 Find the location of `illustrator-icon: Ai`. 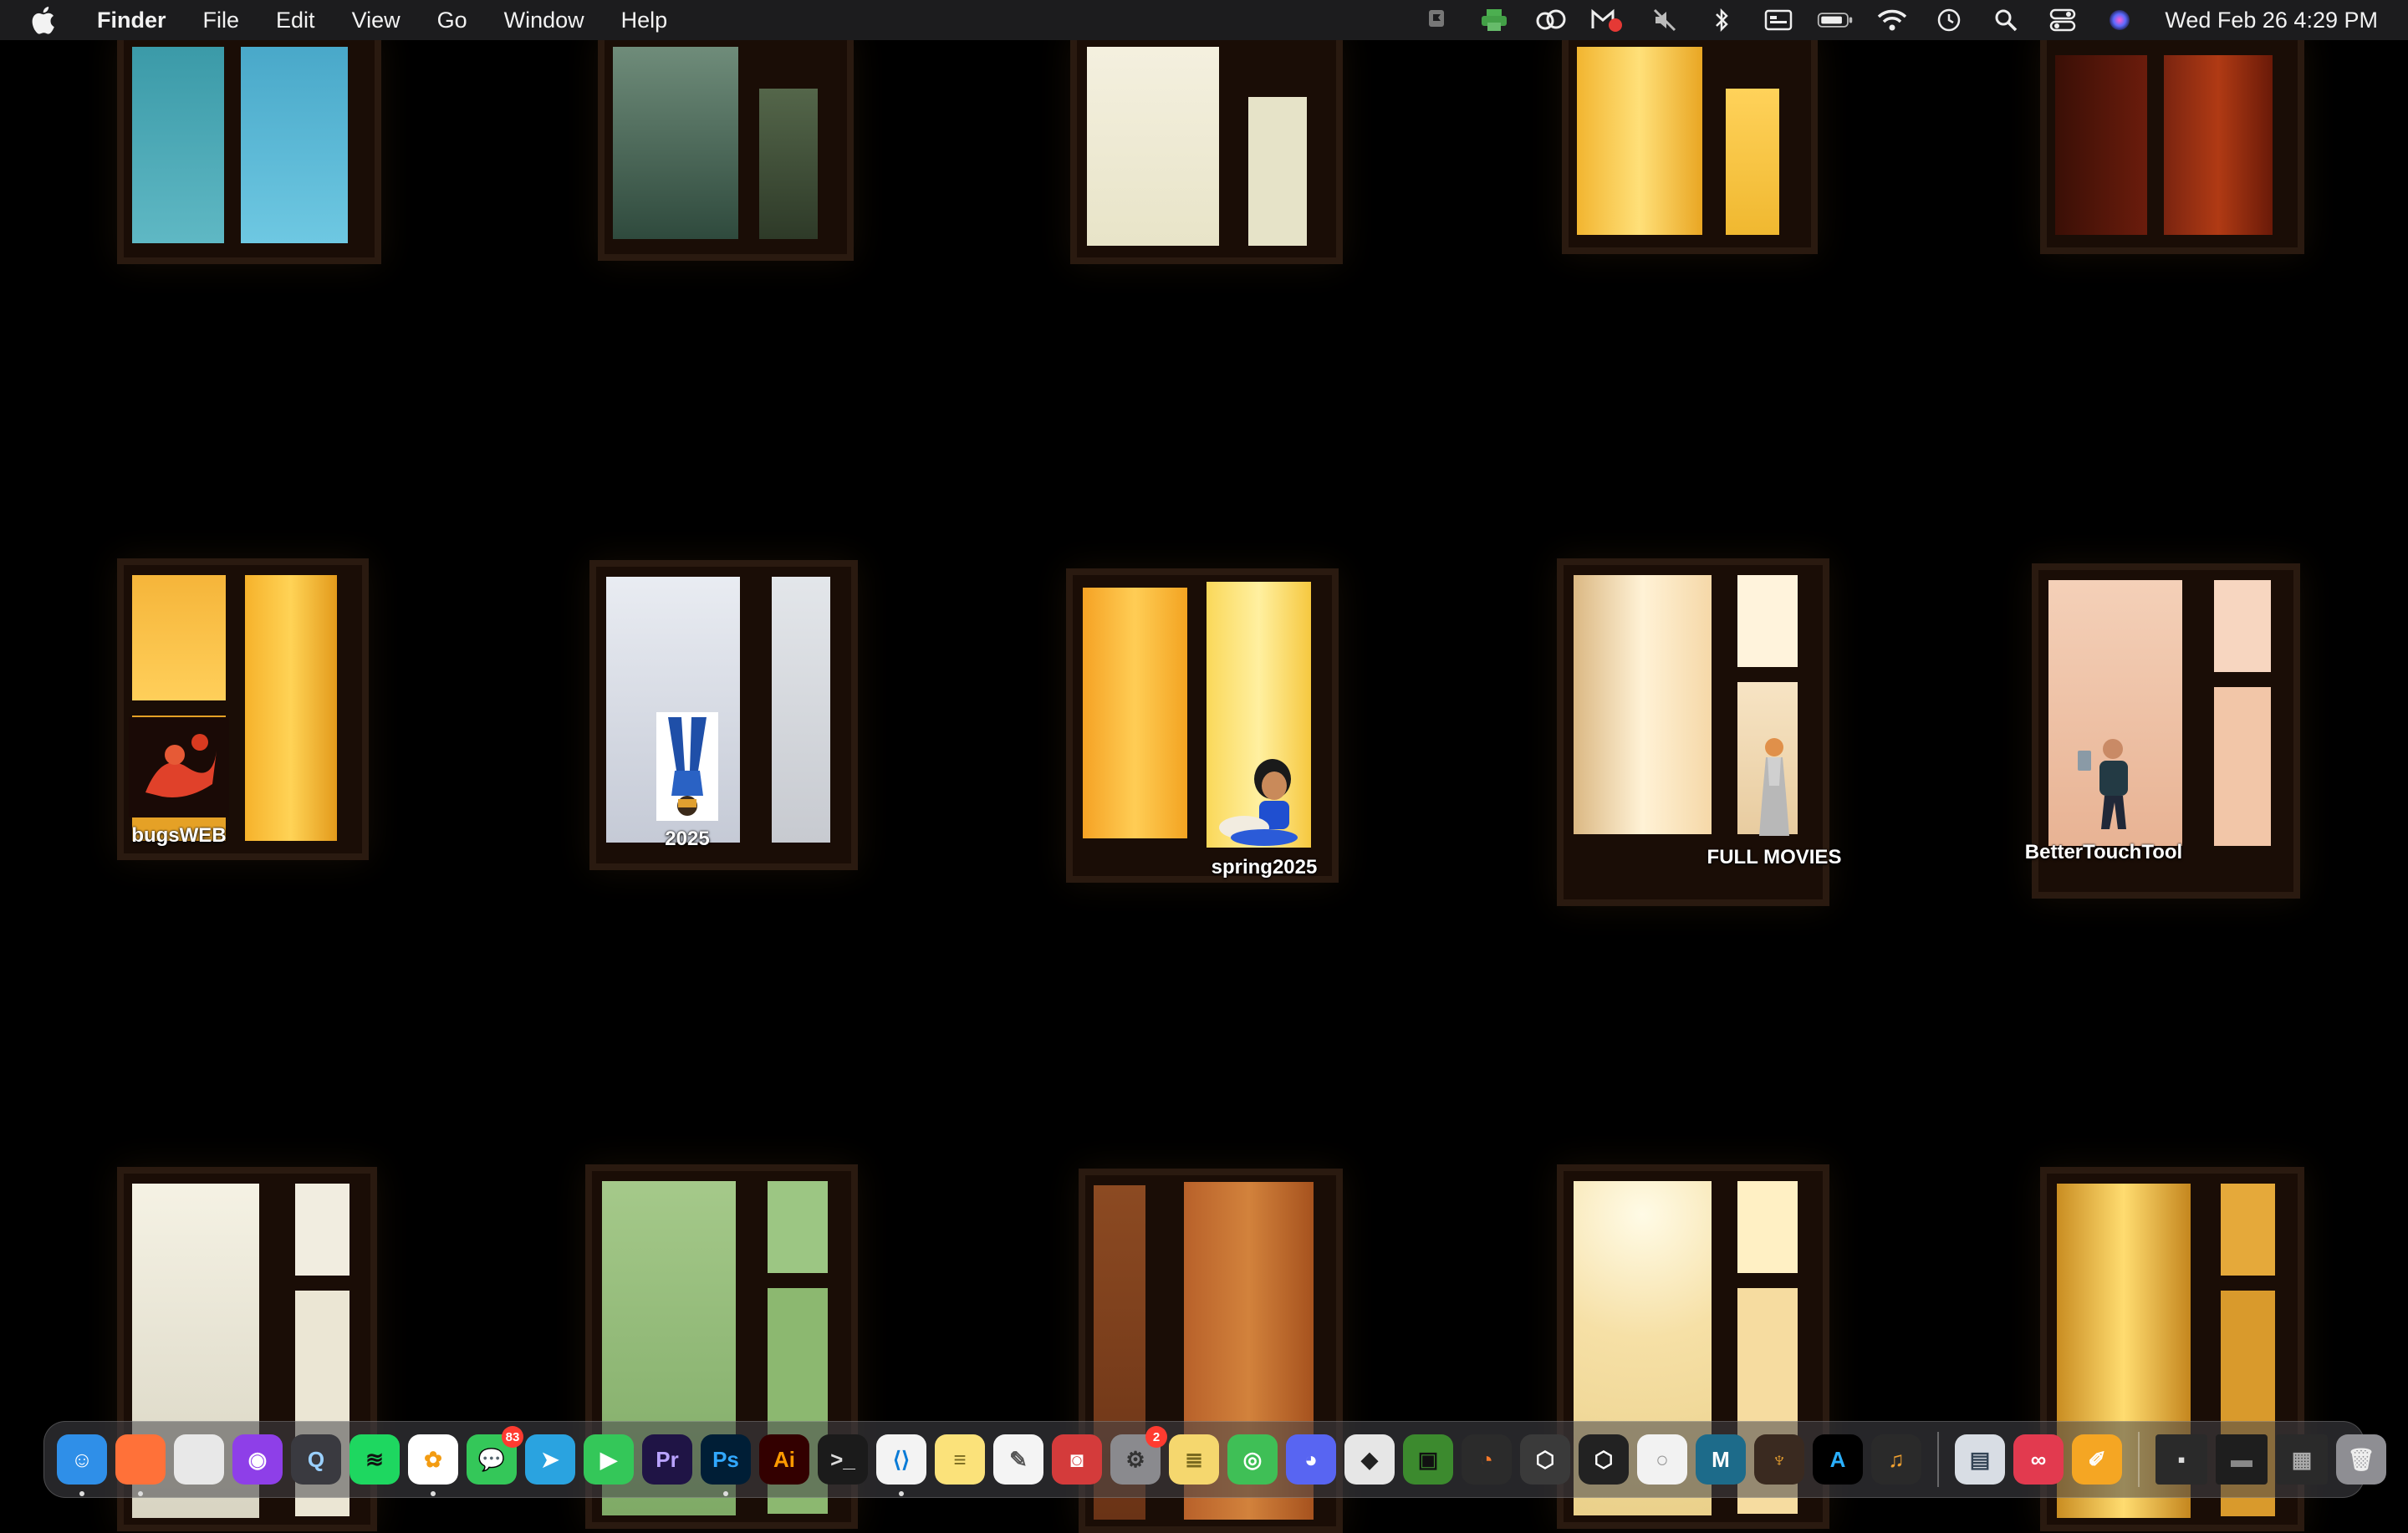

illustrator-icon: Ai is located at coordinates (784, 1460).